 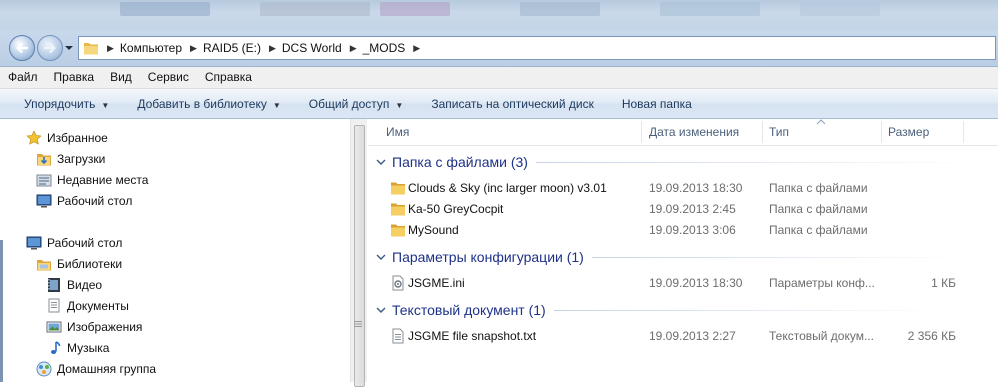 I want to click on file-date: 19.09.2013 3:06, so click(x=692, y=230).